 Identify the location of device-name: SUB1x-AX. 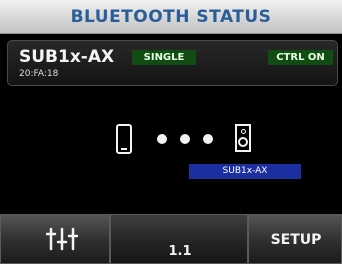
(67, 57).